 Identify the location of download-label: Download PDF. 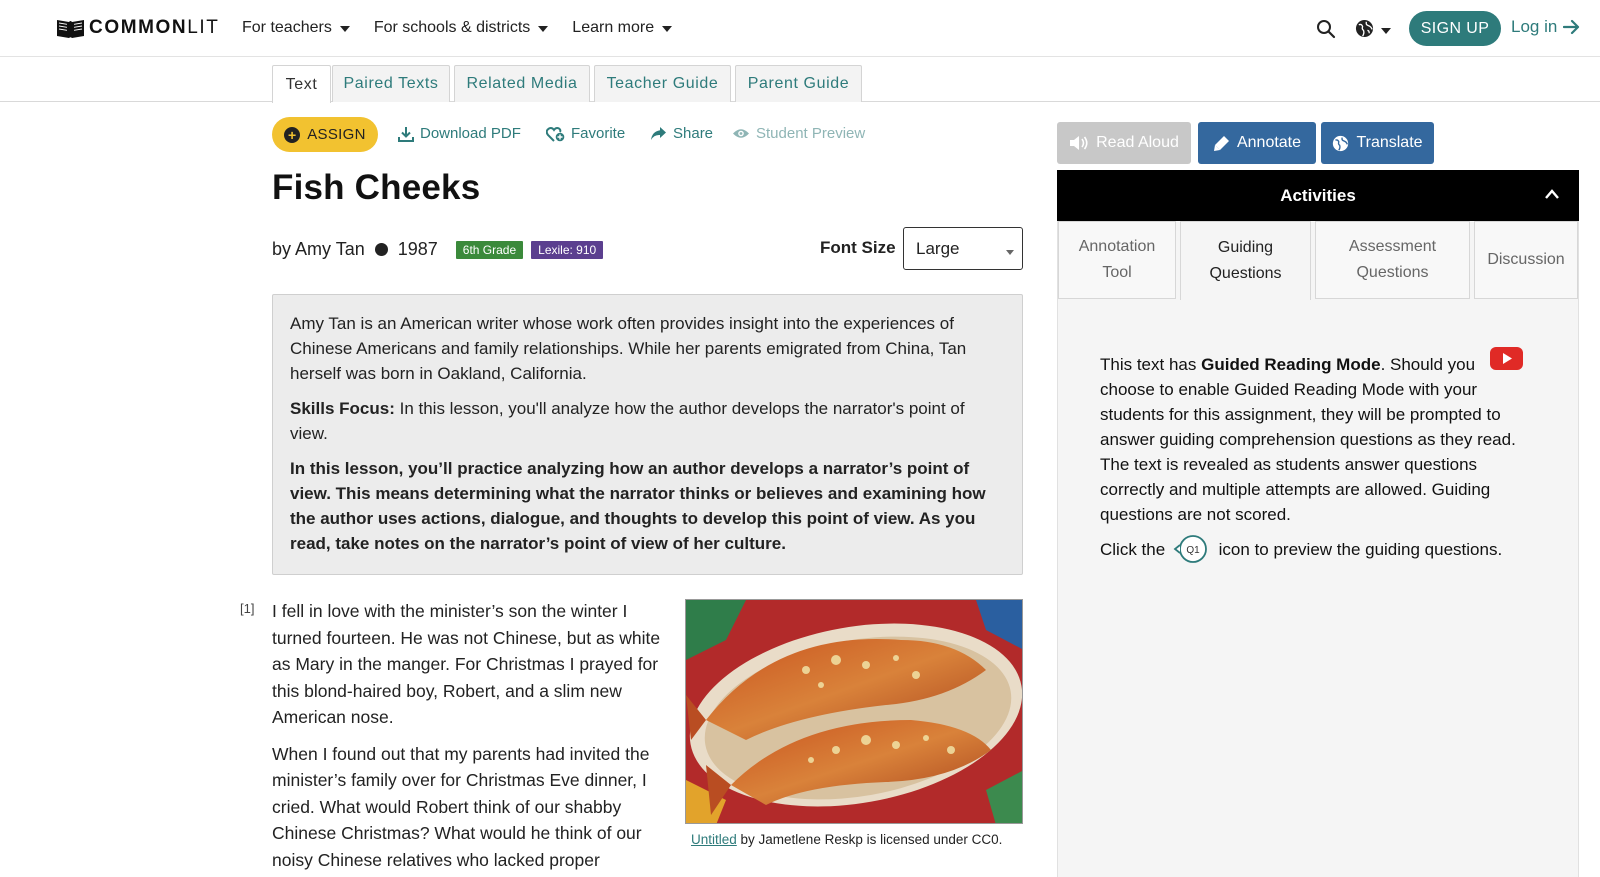
(470, 133).